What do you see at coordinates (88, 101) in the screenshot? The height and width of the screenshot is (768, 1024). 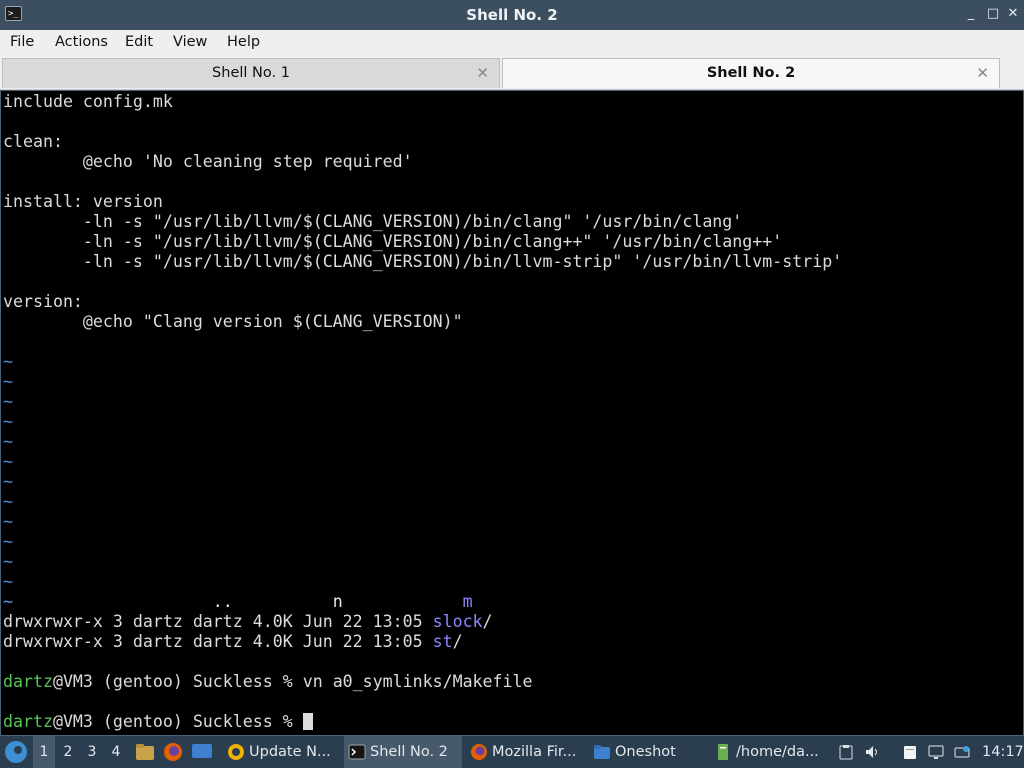 I see `terminal-line: include config.mk` at bounding box center [88, 101].